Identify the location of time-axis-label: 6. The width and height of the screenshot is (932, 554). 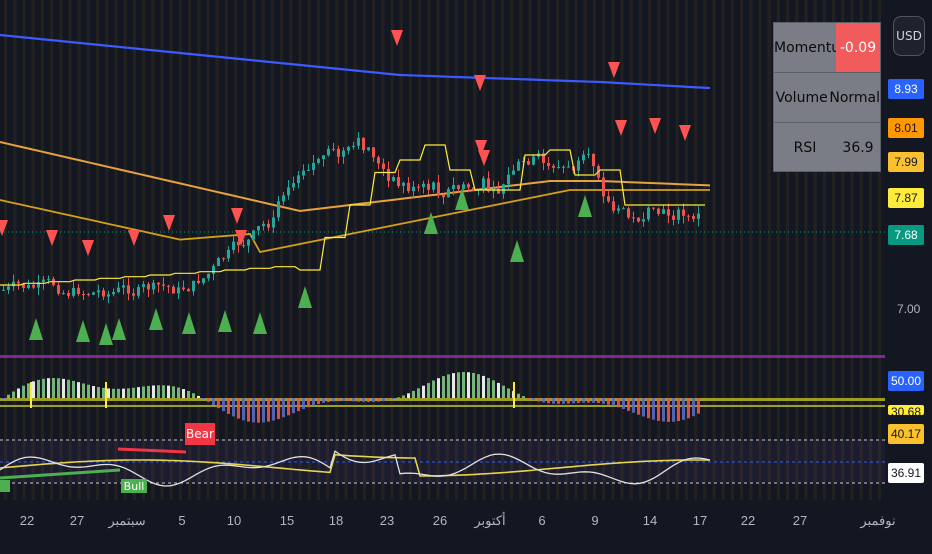
(542, 520).